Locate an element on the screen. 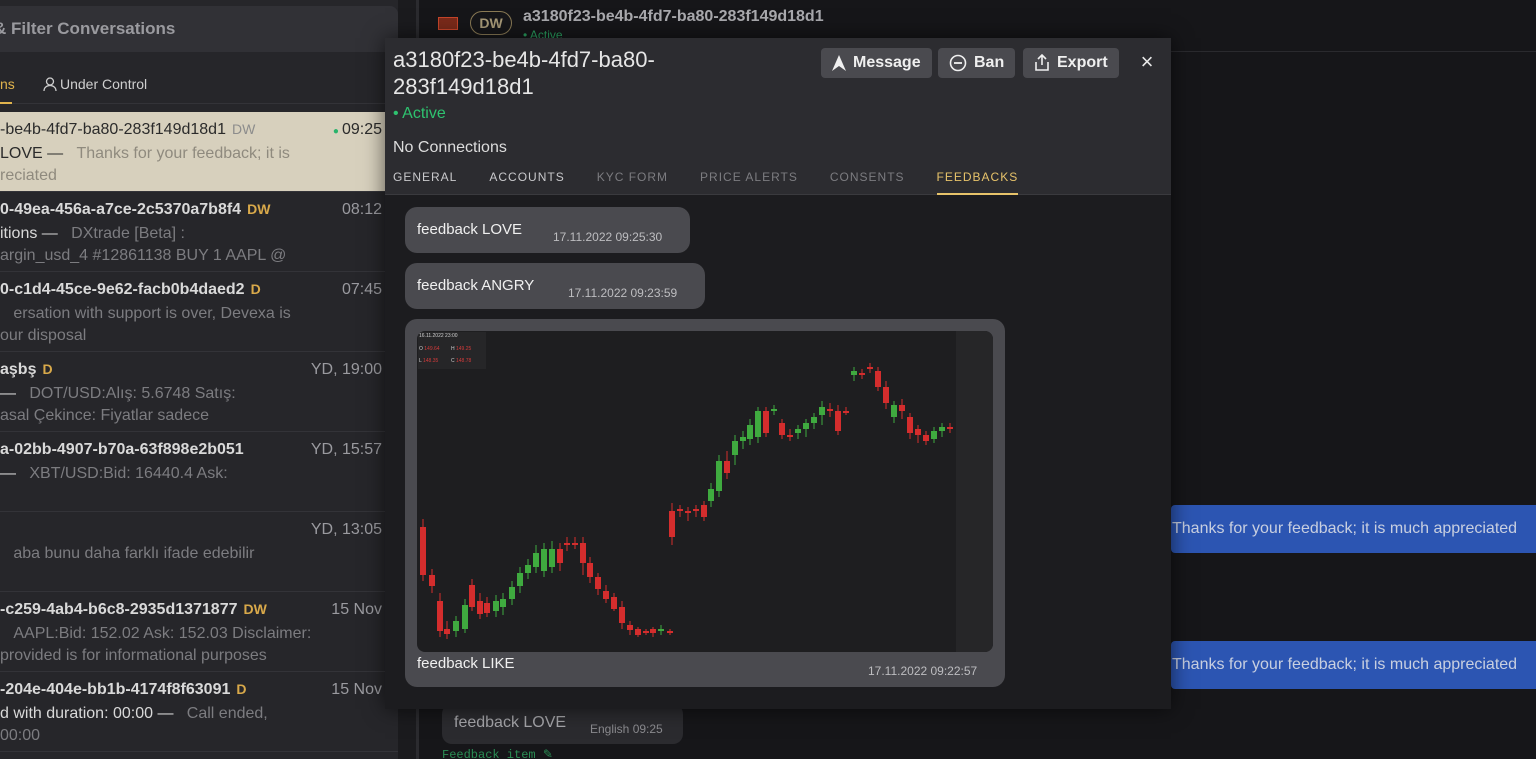 The image size is (1536, 759). conversation-time: 08:12 is located at coordinates (362, 210).